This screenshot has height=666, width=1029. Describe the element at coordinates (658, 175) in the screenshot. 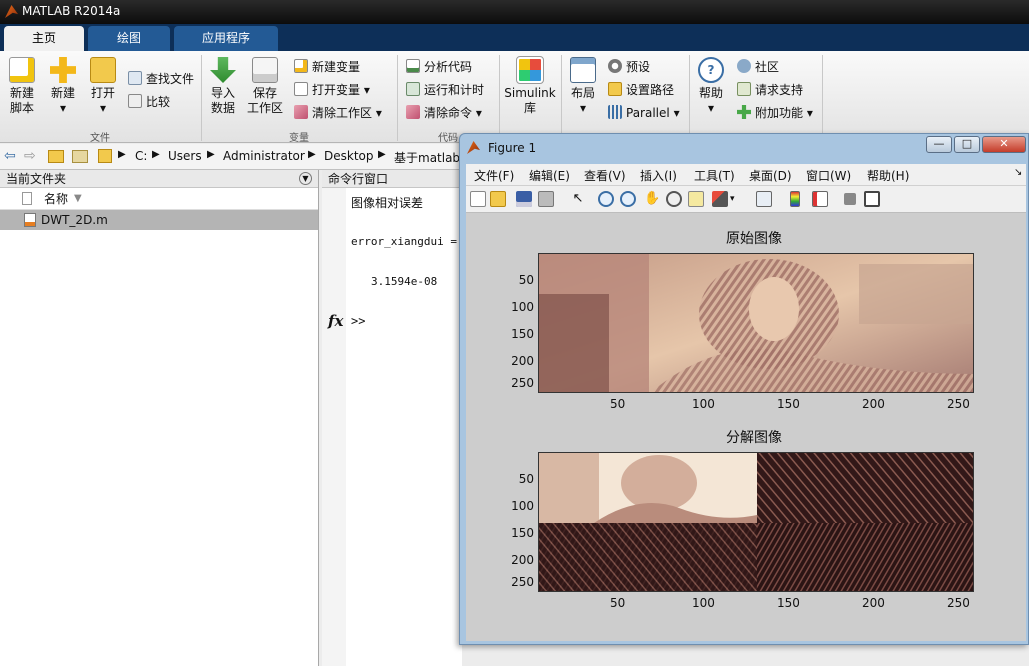

I see `menu-insert: 插入(I)` at that location.